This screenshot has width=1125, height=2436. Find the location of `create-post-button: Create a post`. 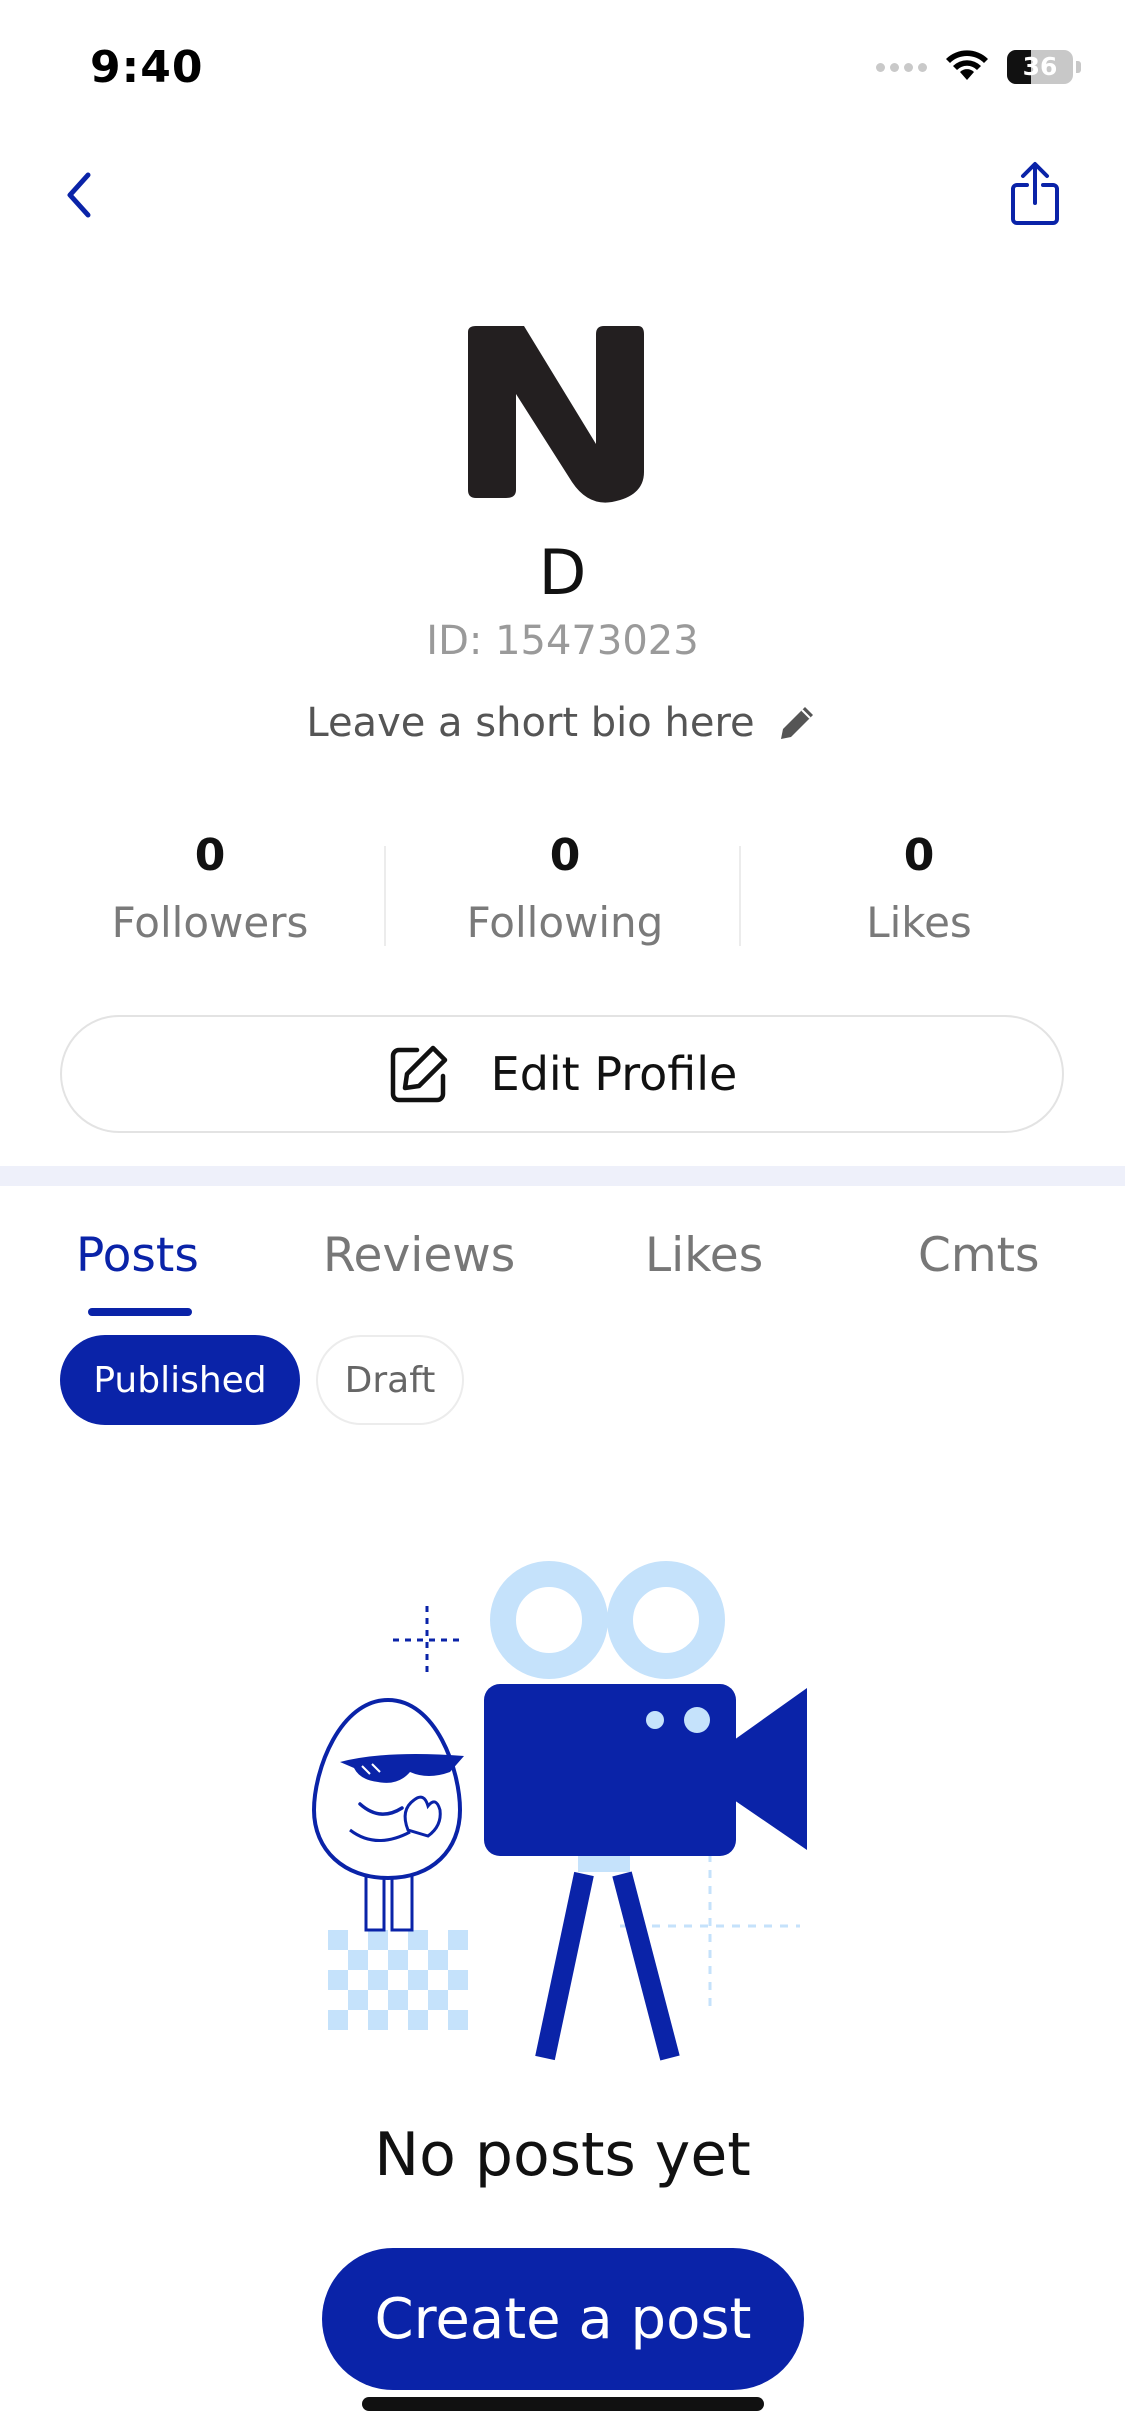

create-post-button: Create a post is located at coordinates (563, 2319).